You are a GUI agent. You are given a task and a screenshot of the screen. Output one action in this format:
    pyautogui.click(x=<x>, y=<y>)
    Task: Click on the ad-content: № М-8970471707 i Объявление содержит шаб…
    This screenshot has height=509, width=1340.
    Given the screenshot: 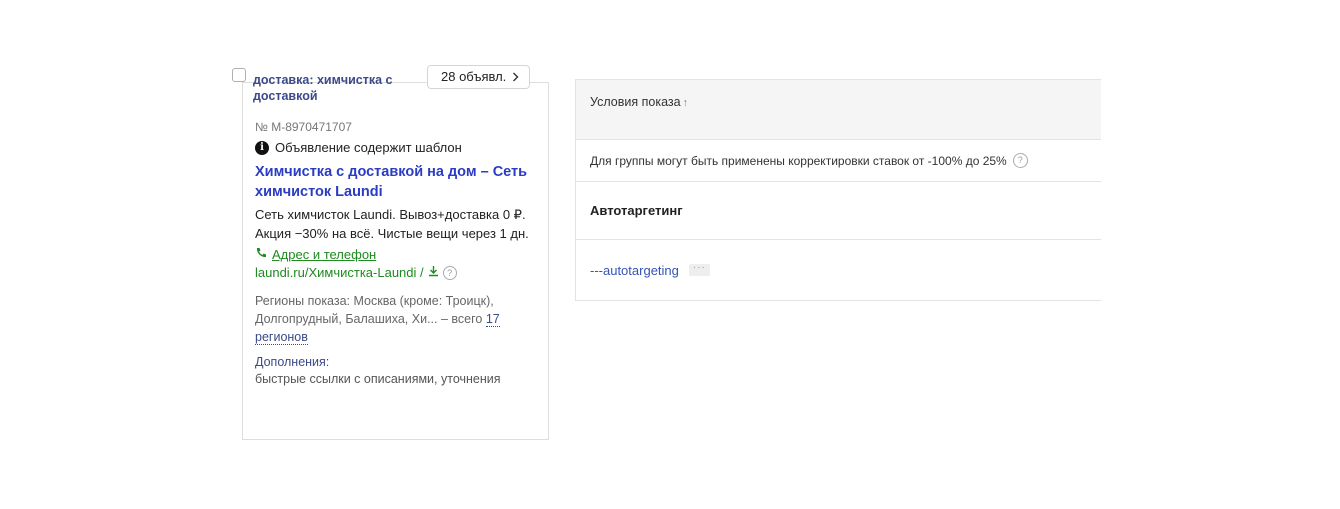 What is the action you would take?
    pyautogui.click(x=397, y=253)
    